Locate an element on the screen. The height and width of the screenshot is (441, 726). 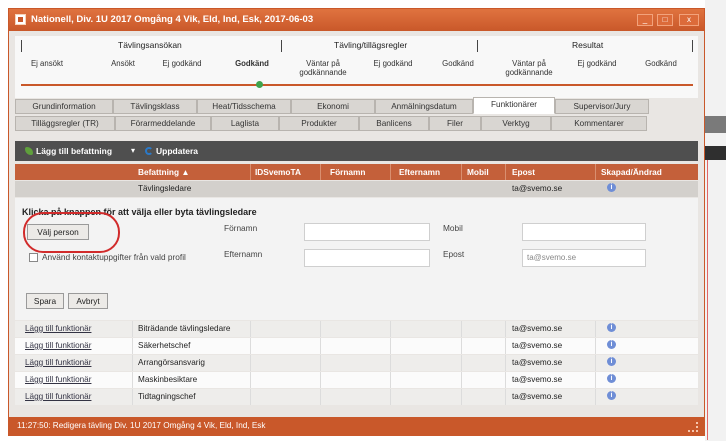
resize-grip-icon is located at coordinates (693, 427).